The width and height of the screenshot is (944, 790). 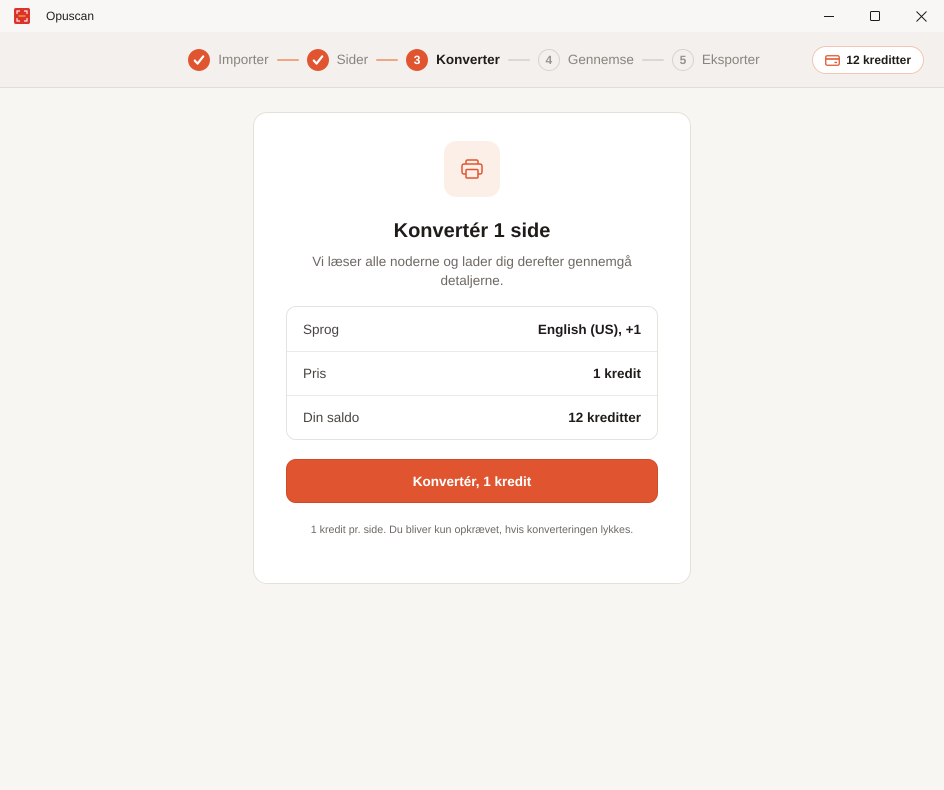 I want to click on step-number: 4, so click(x=549, y=59).